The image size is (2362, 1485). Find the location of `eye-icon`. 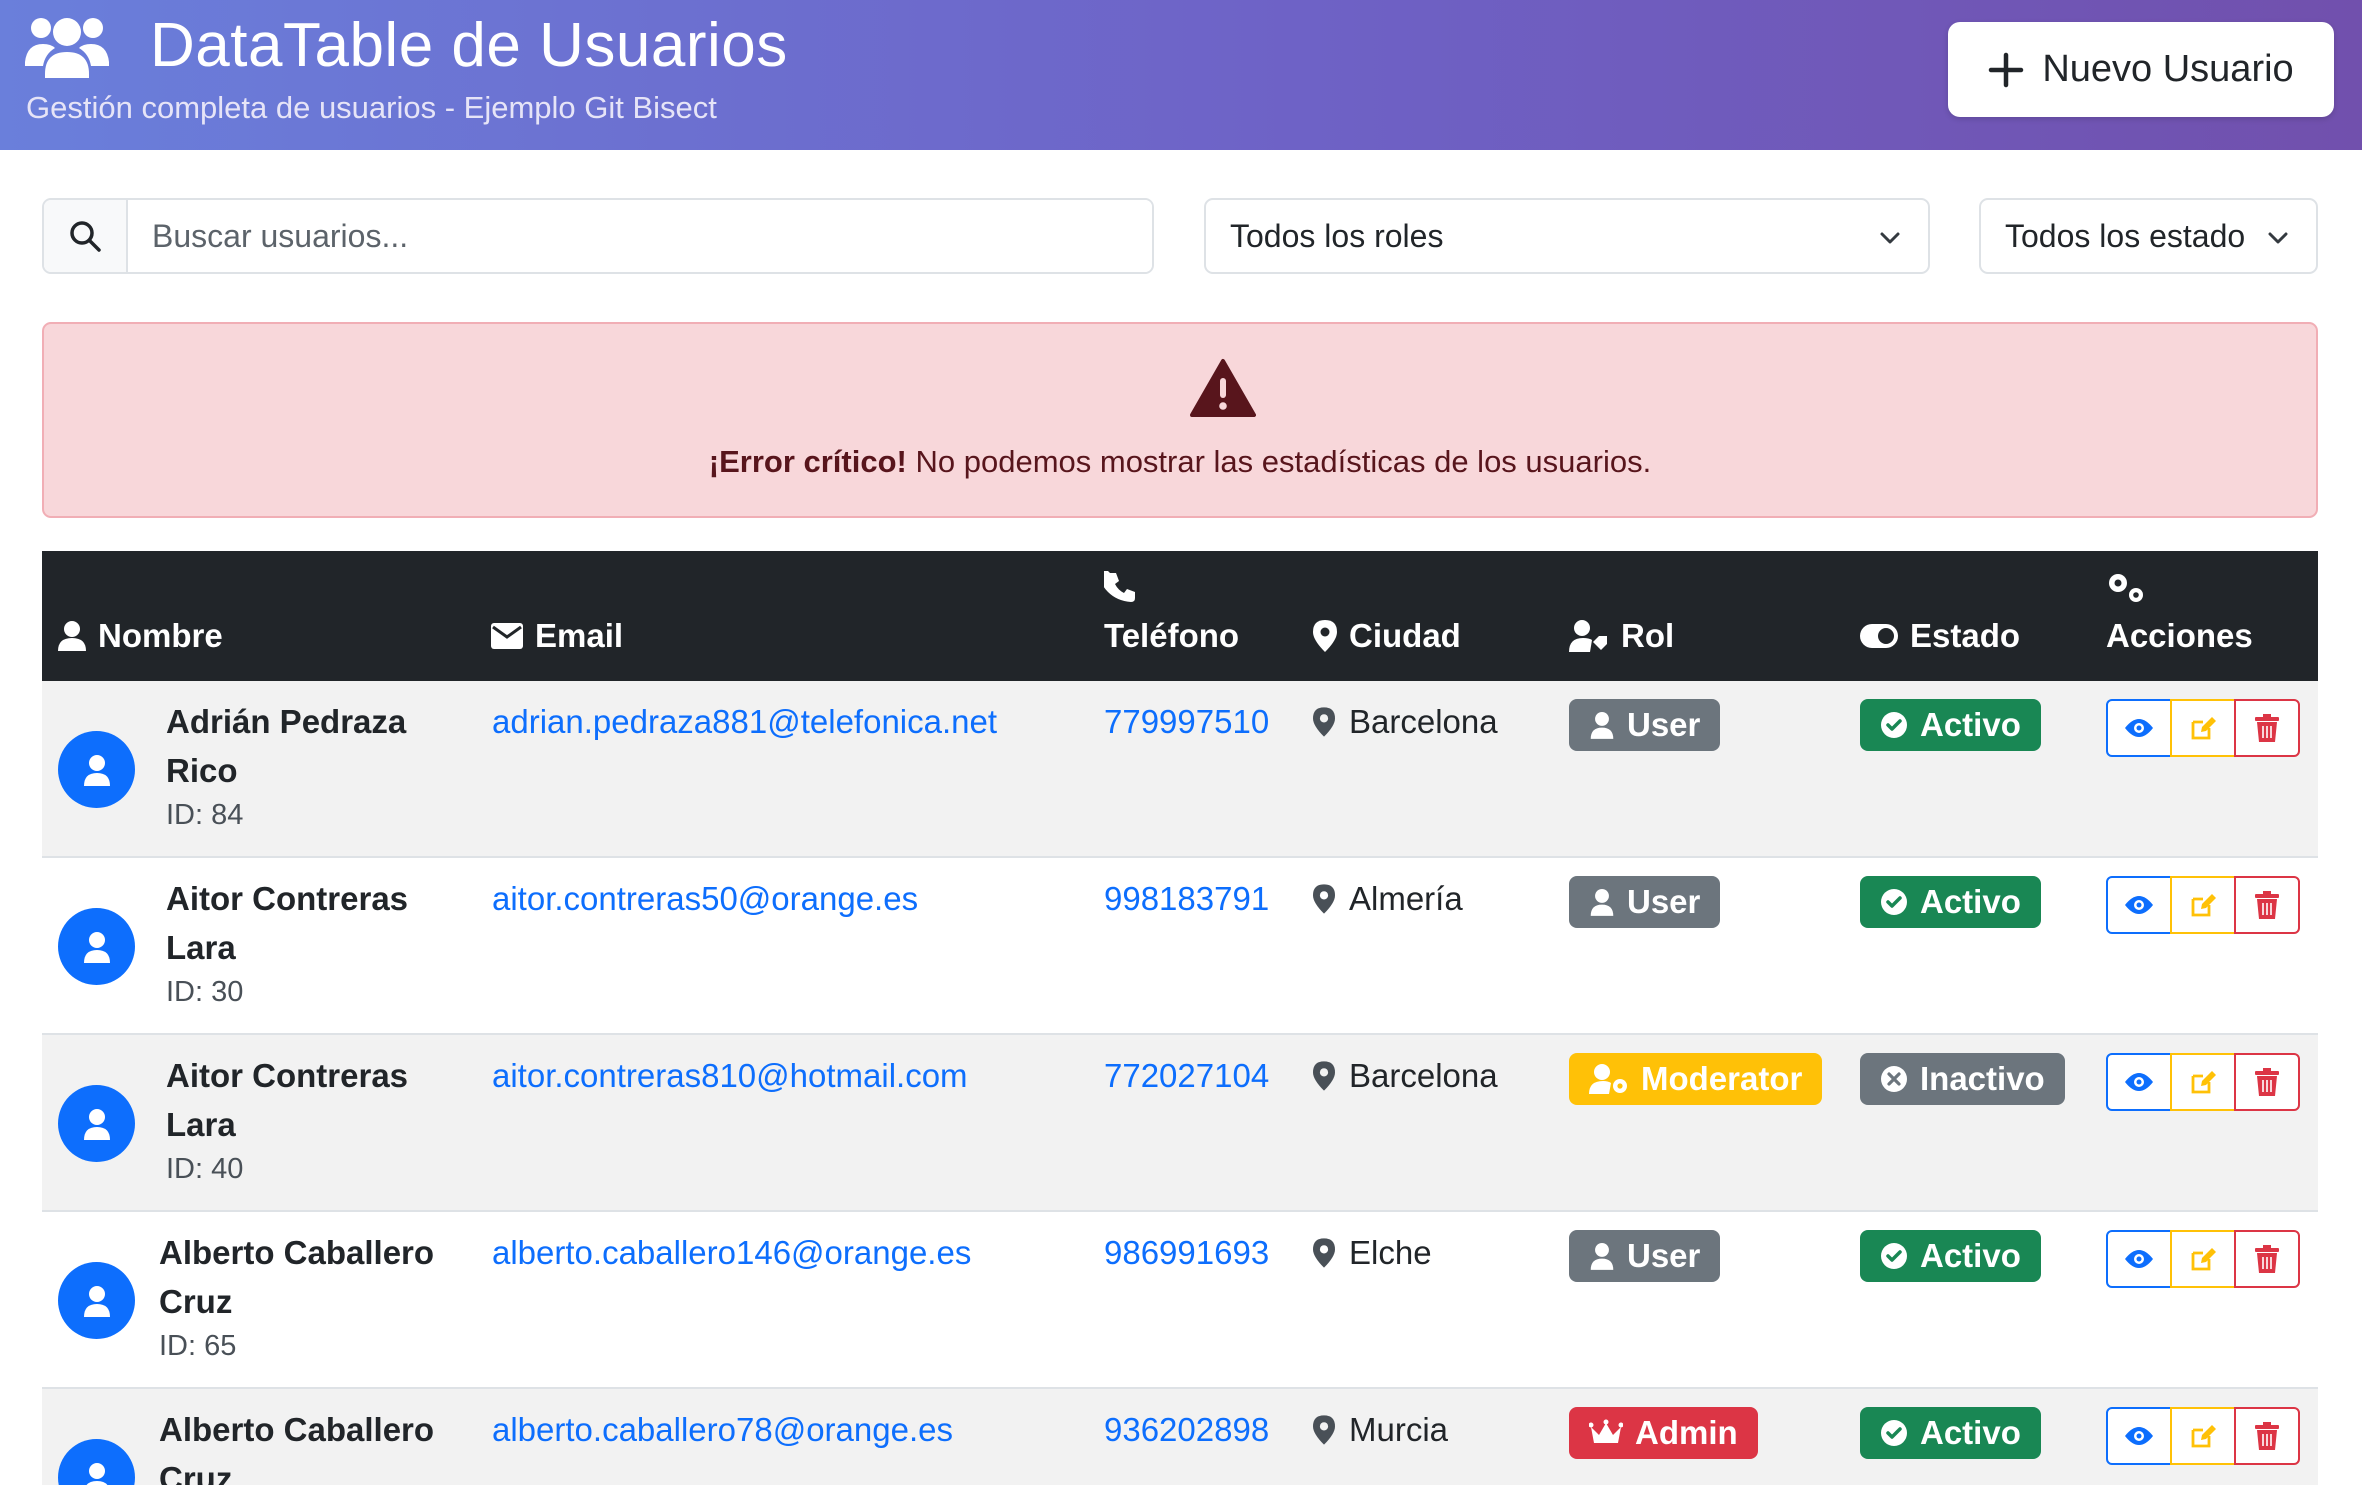

eye-icon is located at coordinates (2139, 1082).